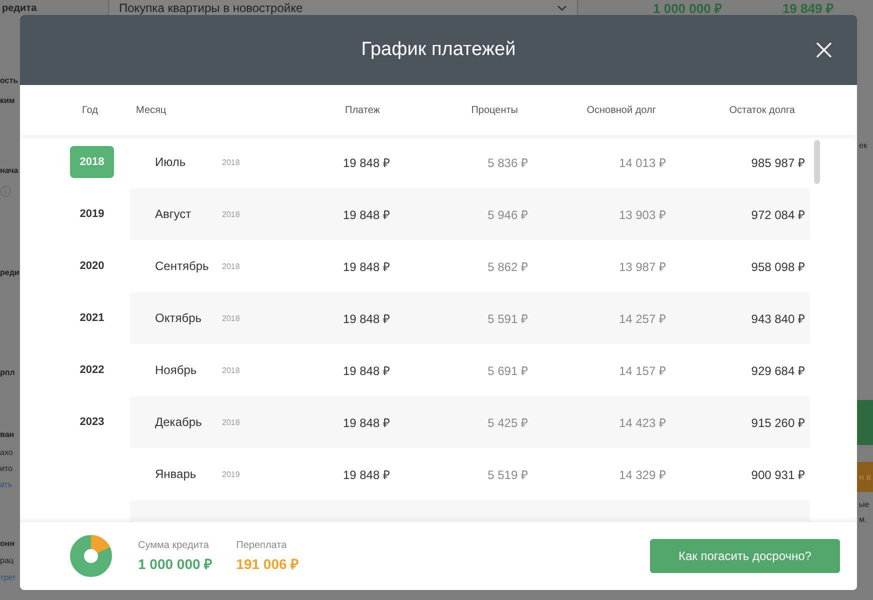  What do you see at coordinates (174, 545) in the screenshot?
I see `loan-amount-label: Сумма кредита` at bounding box center [174, 545].